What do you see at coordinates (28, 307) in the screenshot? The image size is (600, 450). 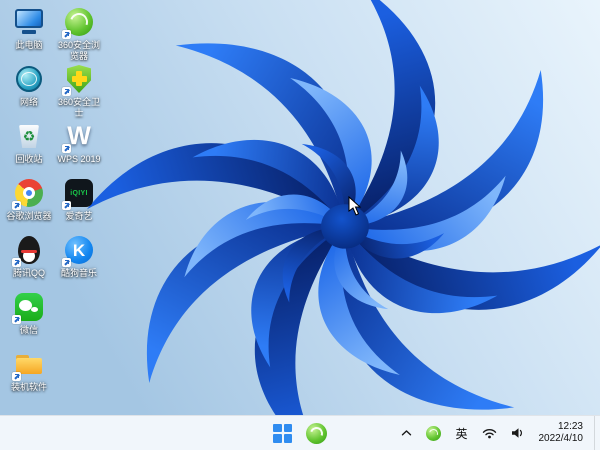 I see `wechat-icon` at bounding box center [28, 307].